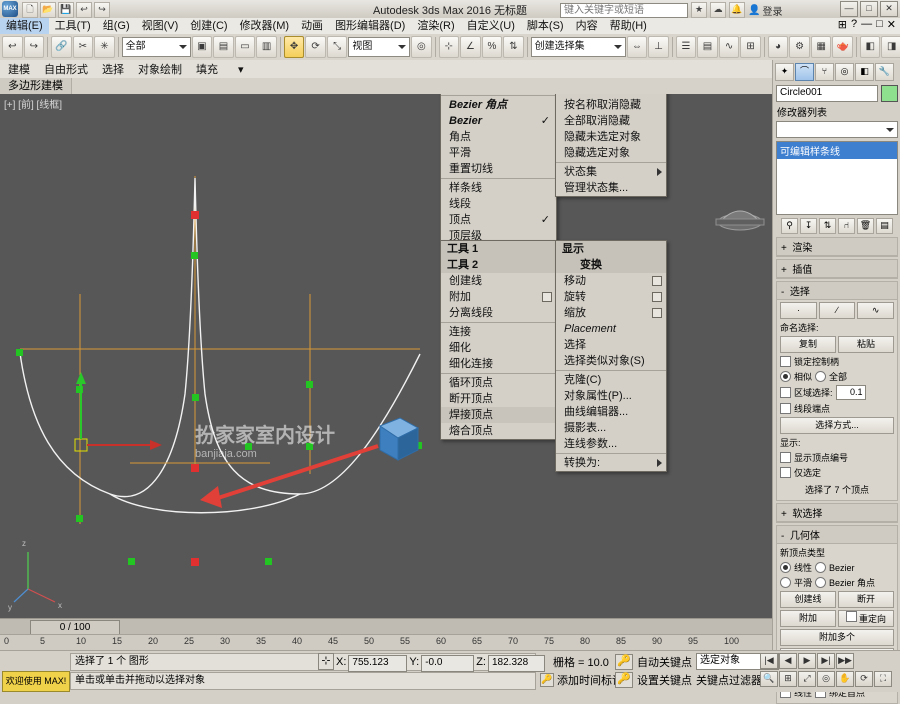  I want to click on quad-item-hide-selection: 隐藏选定对象, so click(611, 153).